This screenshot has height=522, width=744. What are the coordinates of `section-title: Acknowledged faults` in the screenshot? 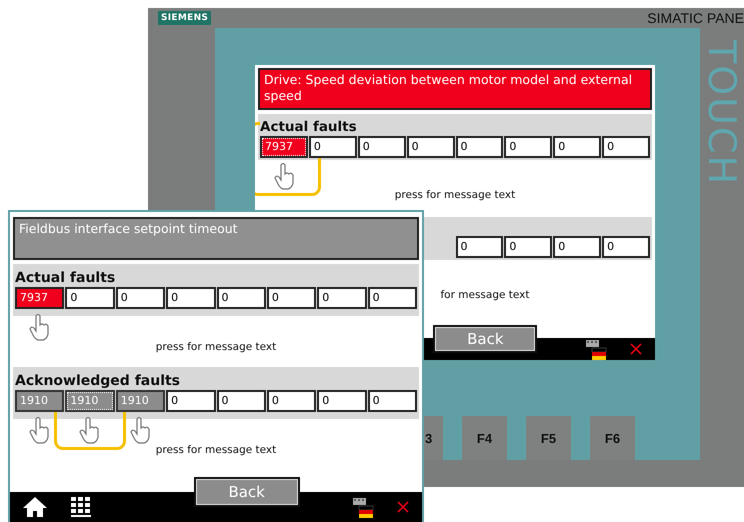 It's located at (97, 381).